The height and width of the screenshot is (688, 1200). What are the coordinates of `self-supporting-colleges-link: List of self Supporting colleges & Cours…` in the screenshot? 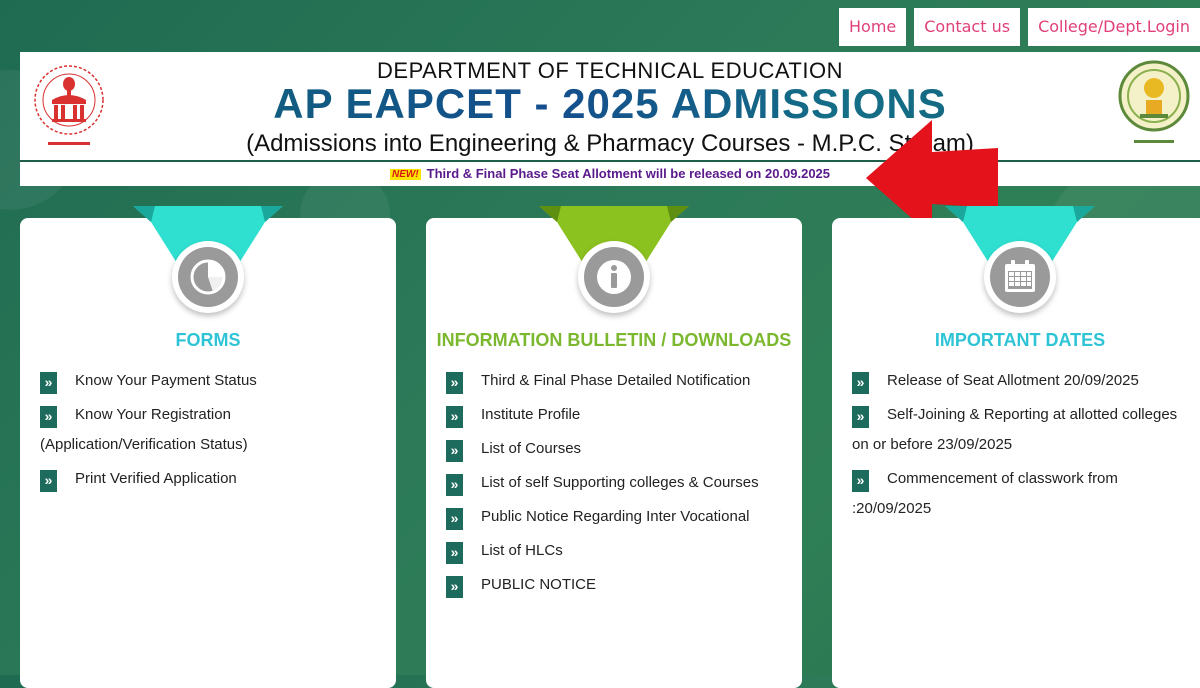 It's located at (620, 482).